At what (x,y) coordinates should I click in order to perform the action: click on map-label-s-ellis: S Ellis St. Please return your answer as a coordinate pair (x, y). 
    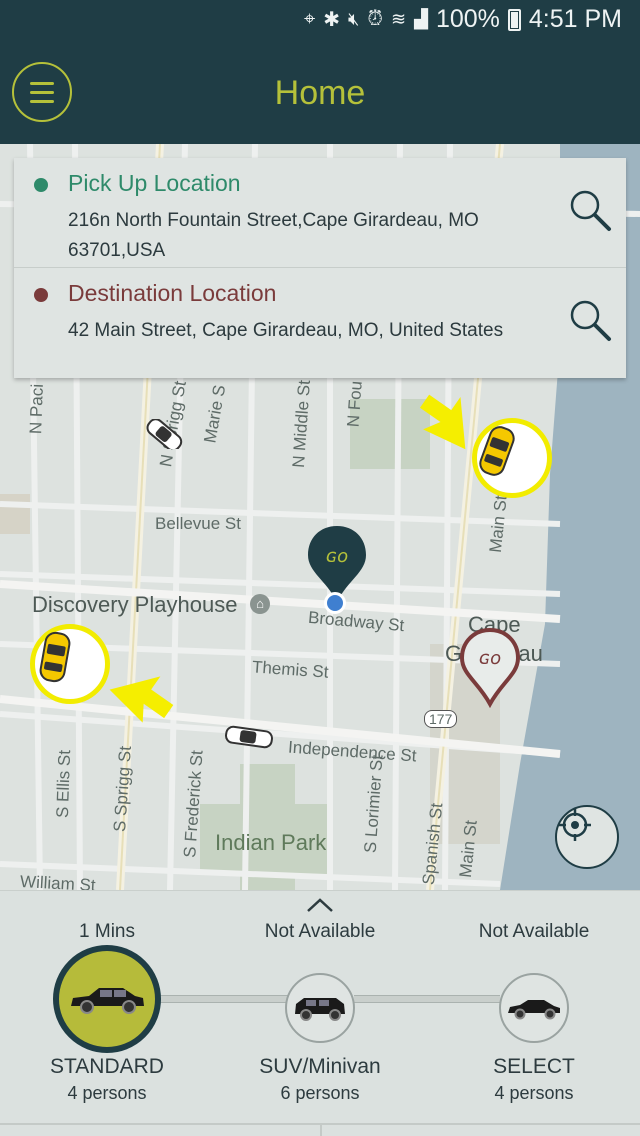
    Looking at the image, I should click on (63, 784).